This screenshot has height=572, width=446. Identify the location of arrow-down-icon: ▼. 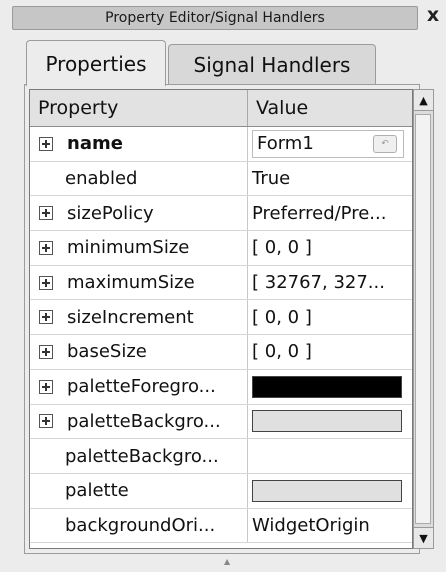
(423, 538).